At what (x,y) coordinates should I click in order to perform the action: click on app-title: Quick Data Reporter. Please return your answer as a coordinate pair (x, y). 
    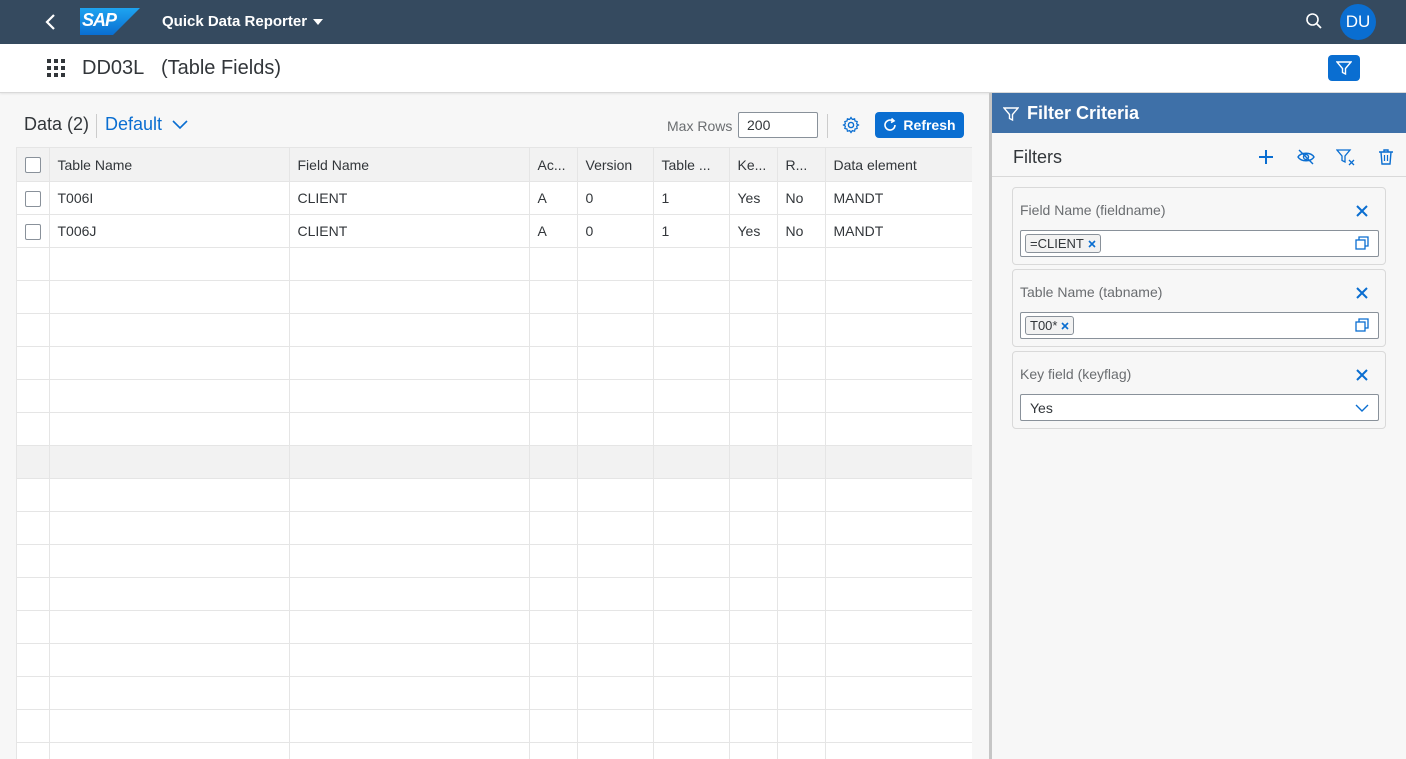
    Looking at the image, I should click on (235, 21).